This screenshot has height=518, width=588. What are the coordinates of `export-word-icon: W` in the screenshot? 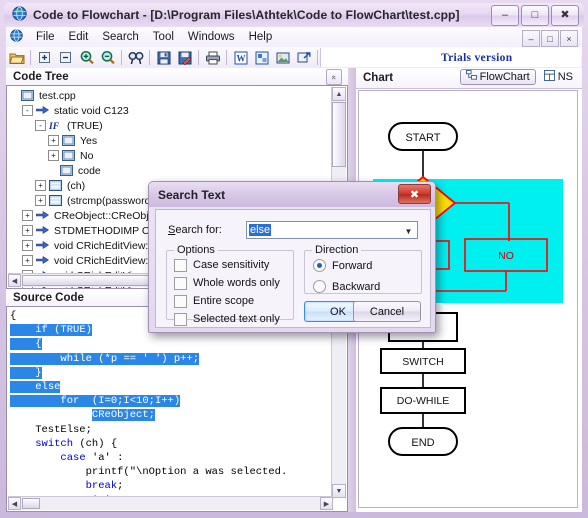 It's located at (240, 57).